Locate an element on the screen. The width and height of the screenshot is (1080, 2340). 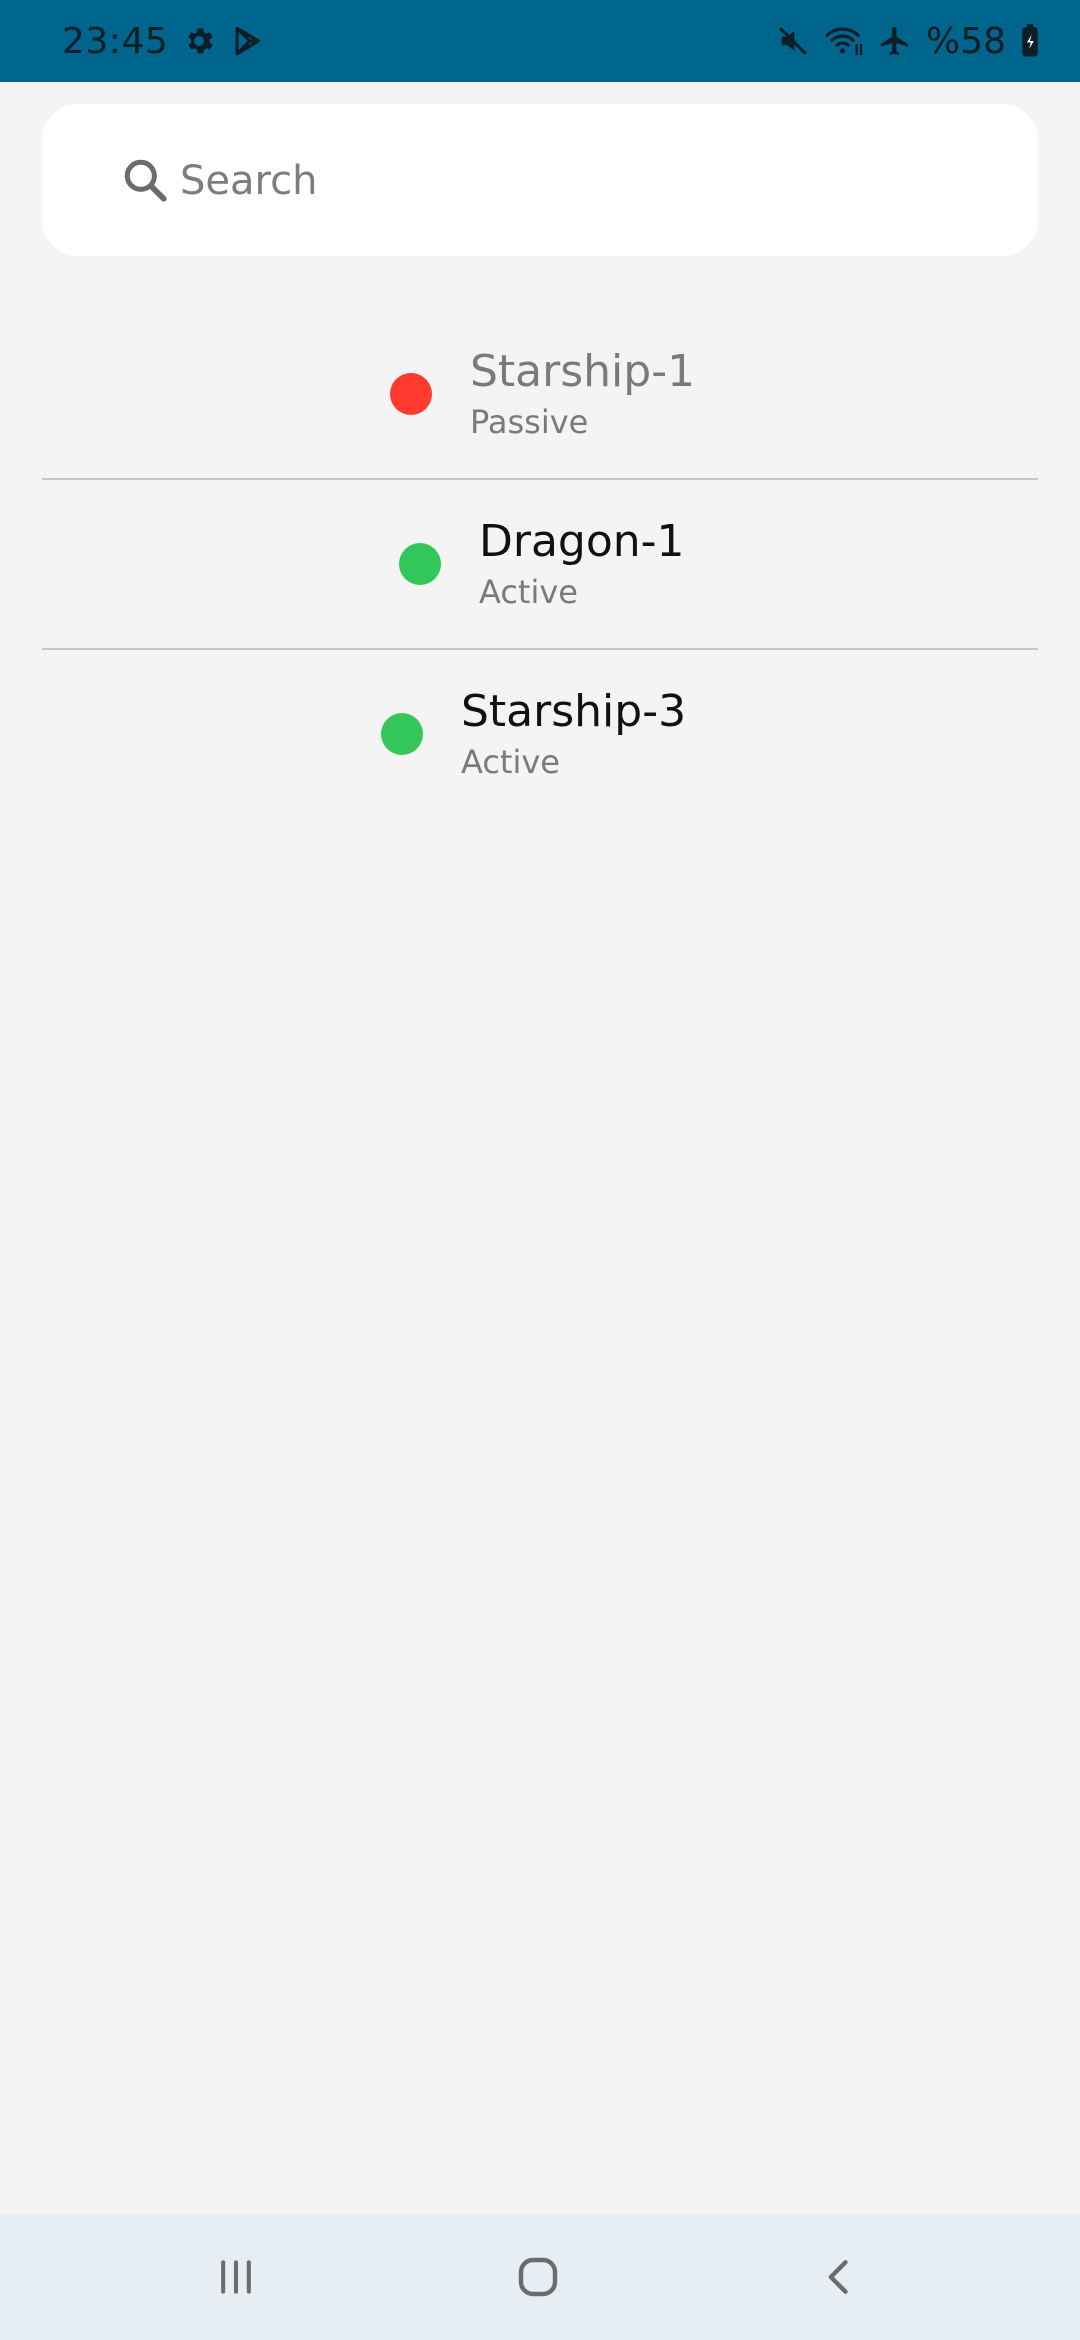
item-text: Starship-3 Active is located at coordinates (573, 734).